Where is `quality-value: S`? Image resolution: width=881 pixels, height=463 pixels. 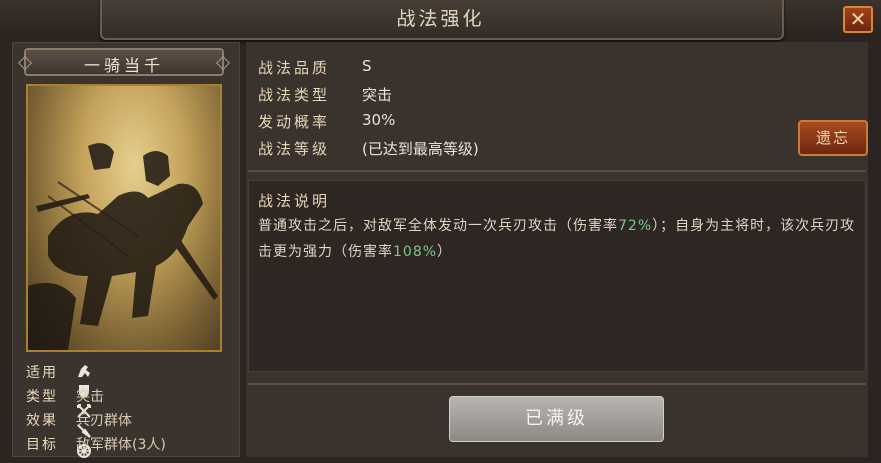 quality-value: S is located at coordinates (367, 66).